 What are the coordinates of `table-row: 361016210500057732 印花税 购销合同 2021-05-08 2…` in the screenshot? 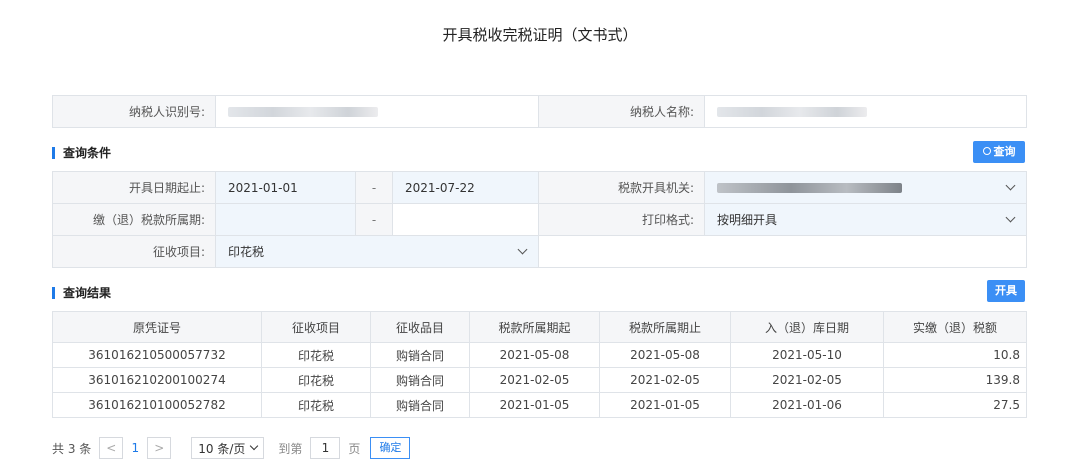 It's located at (539, 355).